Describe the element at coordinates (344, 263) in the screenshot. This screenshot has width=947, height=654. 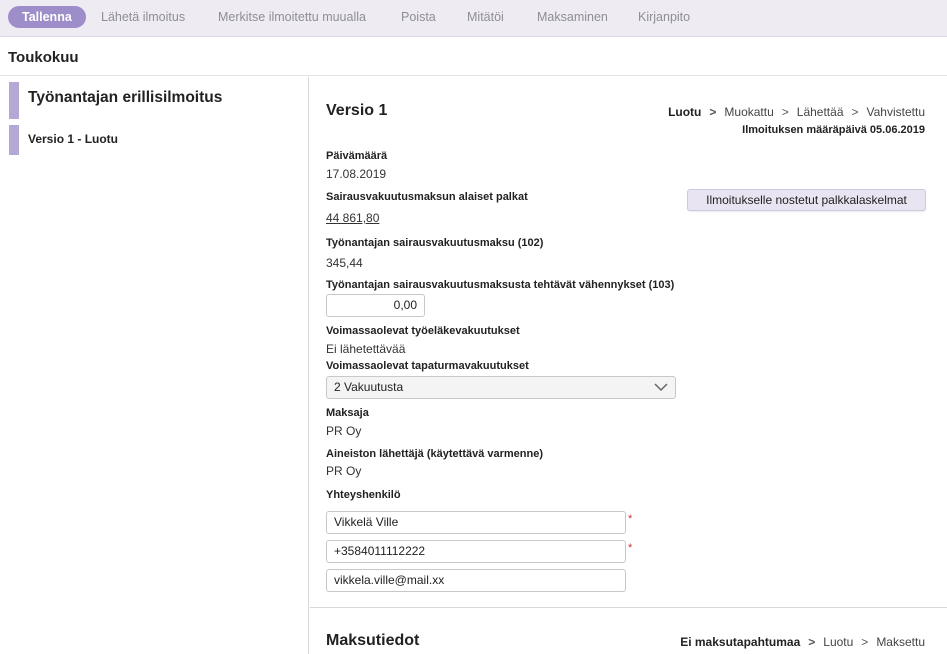
I see `employer-fee-value: 345,44` at that location.